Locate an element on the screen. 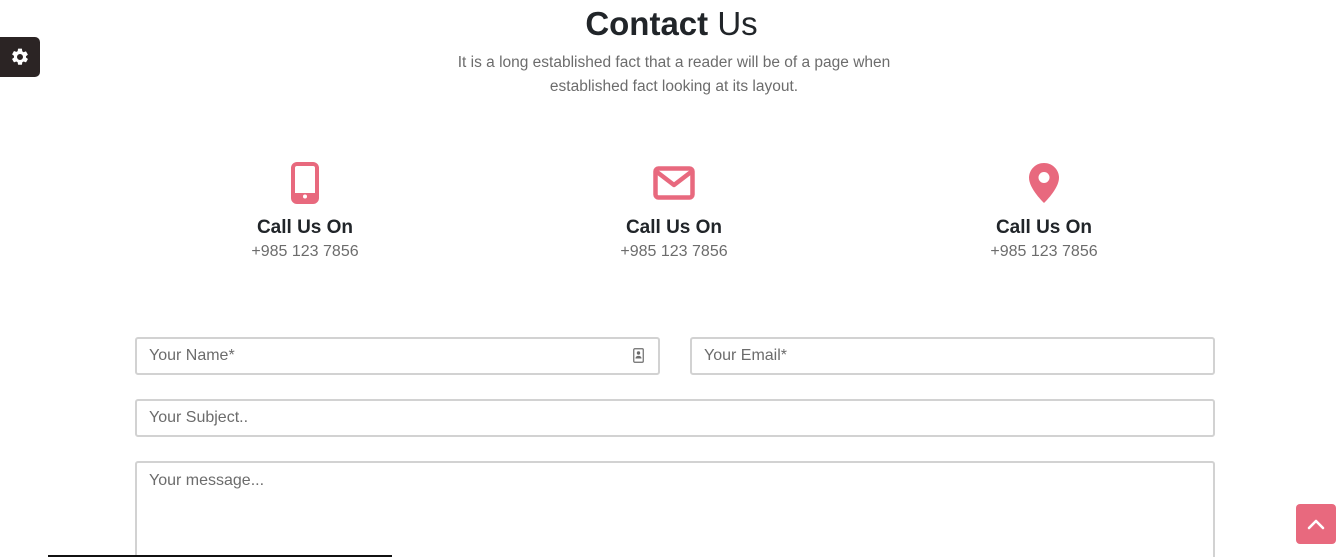  contact-item-phone: Call Us On +985 123 7856 is located at coordinates (305, 212).